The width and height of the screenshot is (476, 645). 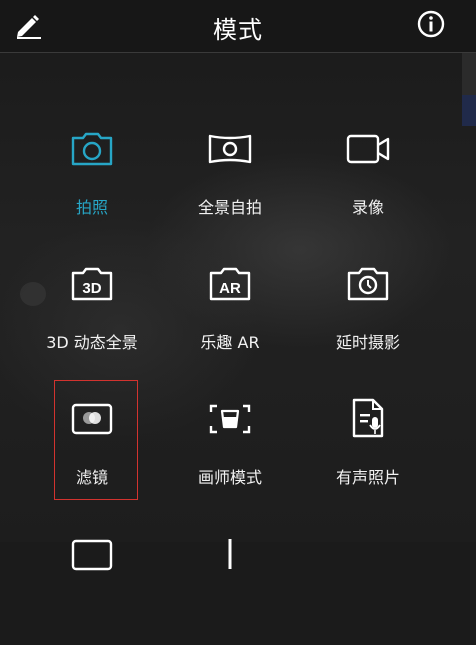 I want to click on 3d-panorama-icon: 3D, so click(x=92, y=284).